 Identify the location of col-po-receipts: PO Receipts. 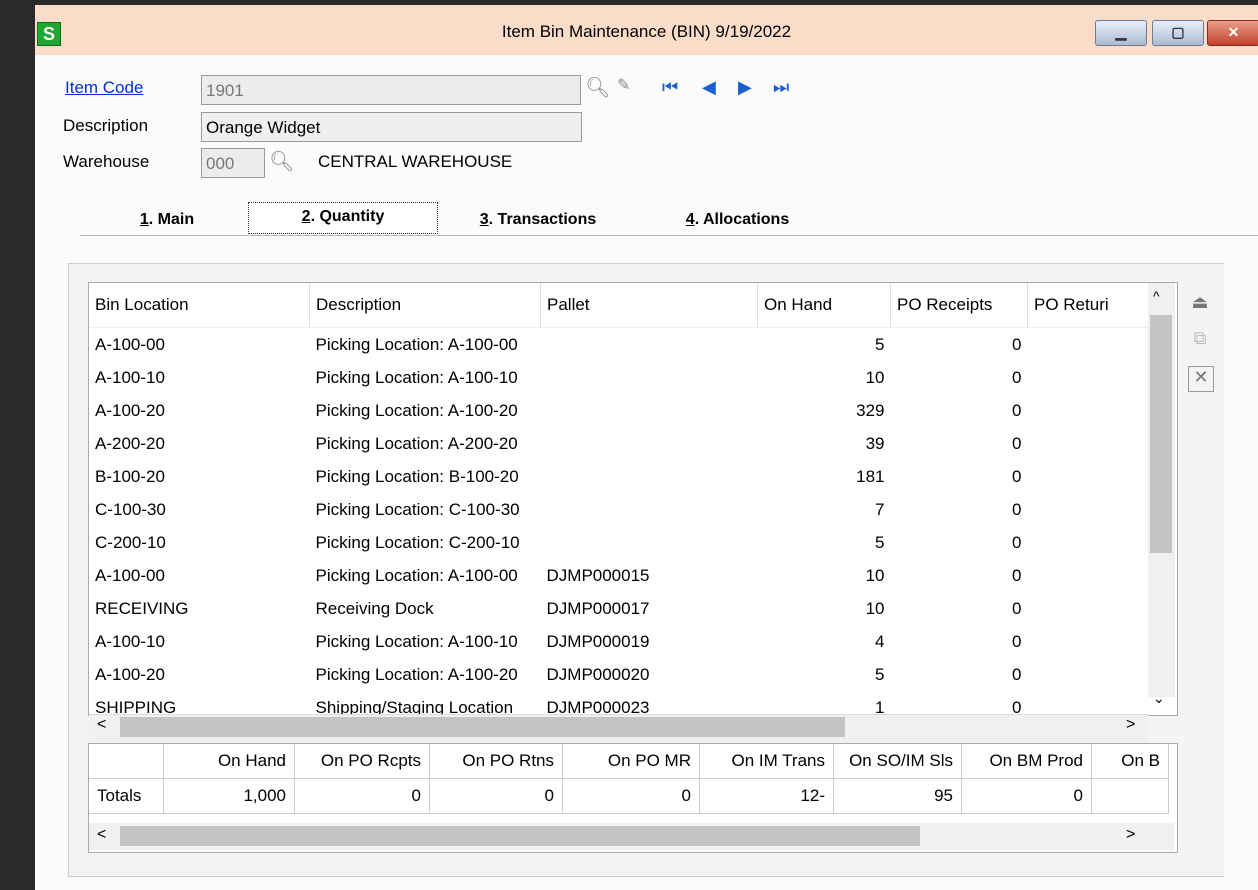
(959, 305).